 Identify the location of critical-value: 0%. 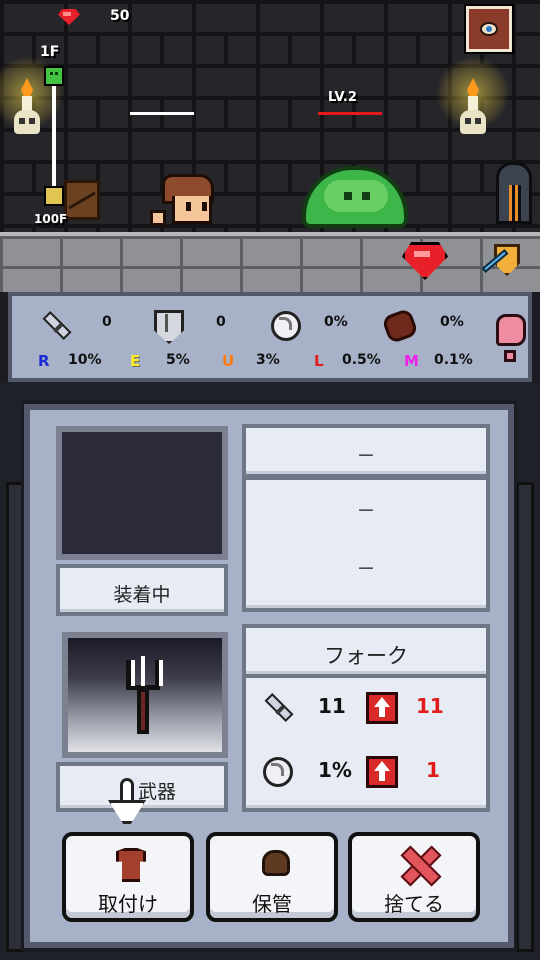
(336, 322).